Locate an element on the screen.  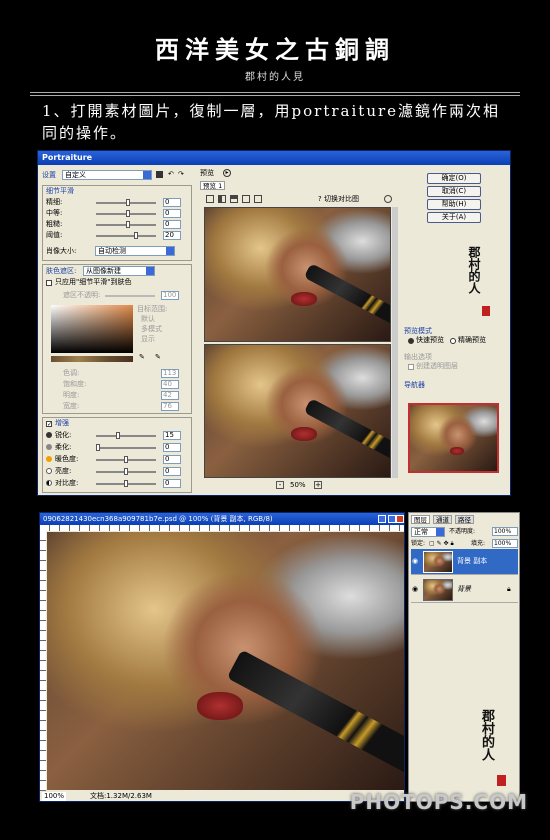
tab-preview-1: 预览 1 is located at coordinates (213, 185).